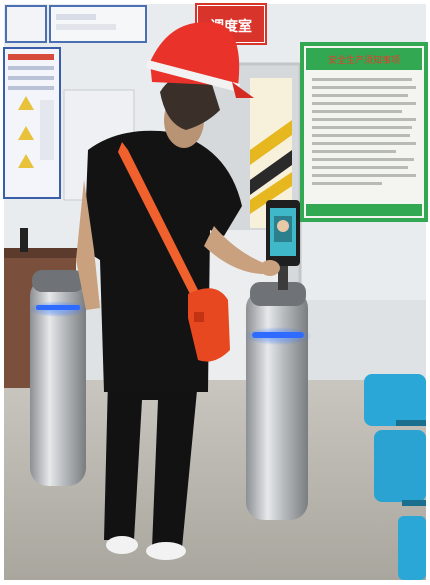 The width and height of the screenshot is (430, 585). I want to click on wall-poster, so click(26, 24).